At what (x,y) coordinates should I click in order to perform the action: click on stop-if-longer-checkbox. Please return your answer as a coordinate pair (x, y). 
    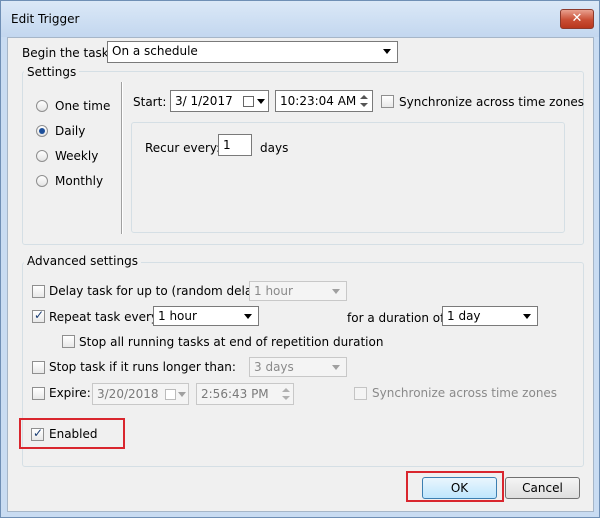
    Looking at the image, I should click on (38, 367).